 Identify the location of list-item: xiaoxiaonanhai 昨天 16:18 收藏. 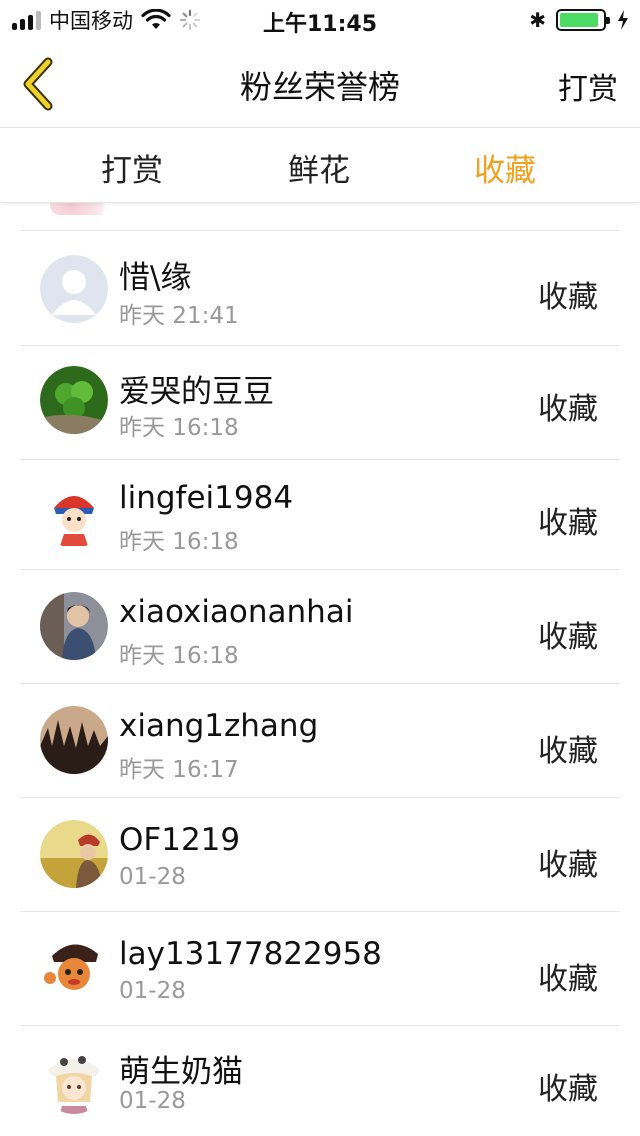
(320, 627).